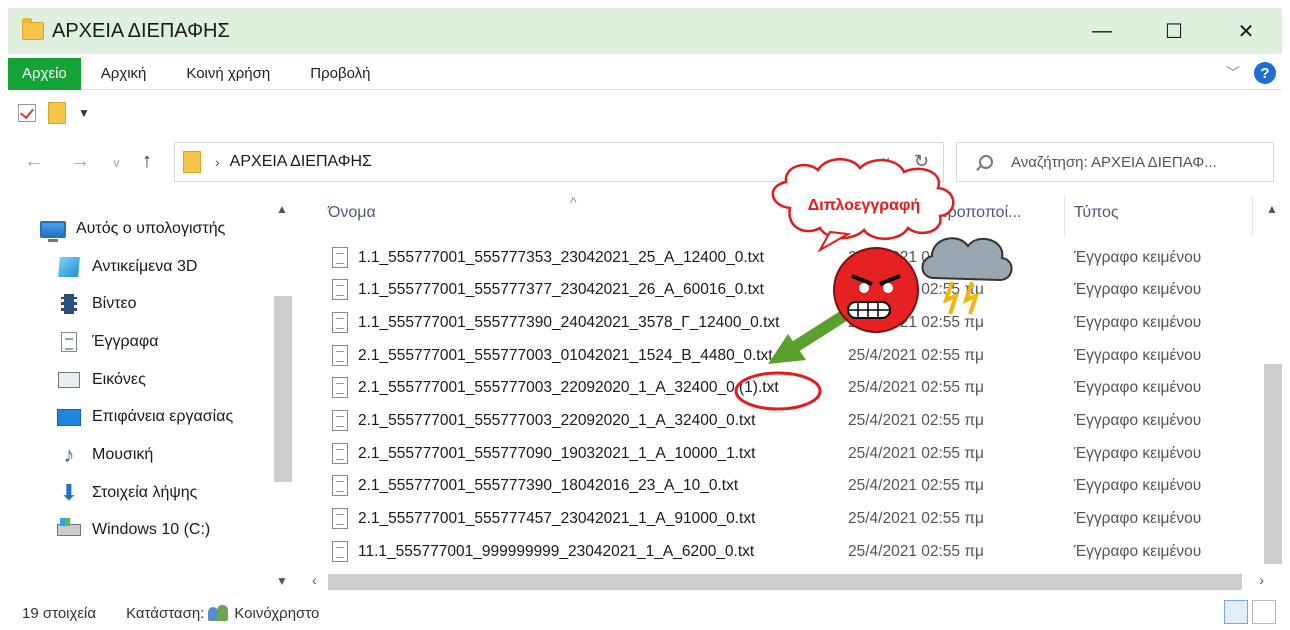 The height and width of the screenshot is (630, 1290). I want to click on scroll-left-icon: ‹, so click(314, 580).